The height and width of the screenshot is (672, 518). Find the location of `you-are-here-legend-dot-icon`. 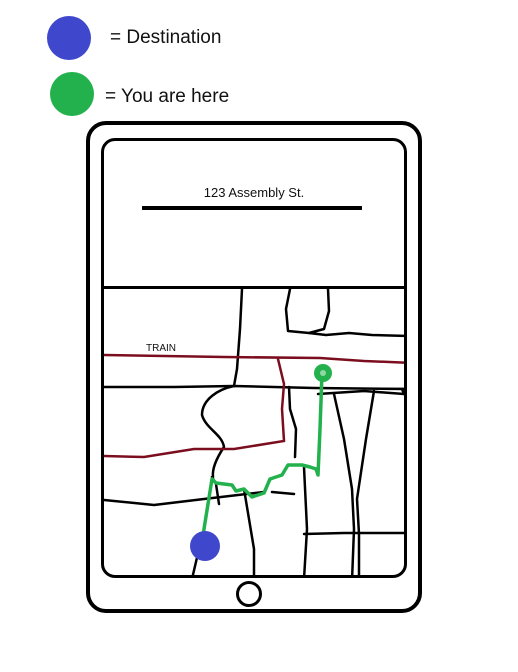

you-are-here-legend-dot-icon is located at coordinates (72, 94).